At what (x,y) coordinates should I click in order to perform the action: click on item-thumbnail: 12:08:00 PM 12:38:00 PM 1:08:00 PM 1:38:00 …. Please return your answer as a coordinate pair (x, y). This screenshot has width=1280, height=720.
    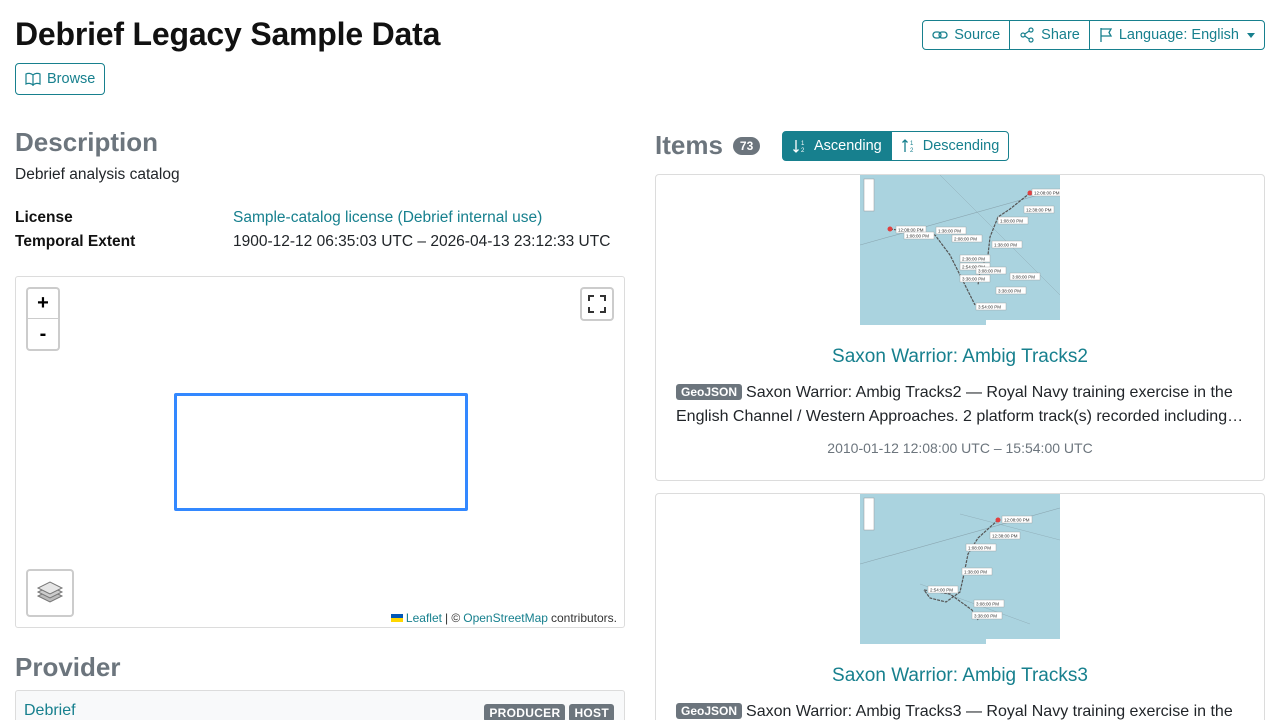
    Looking at the image, I should click on (960, 569).